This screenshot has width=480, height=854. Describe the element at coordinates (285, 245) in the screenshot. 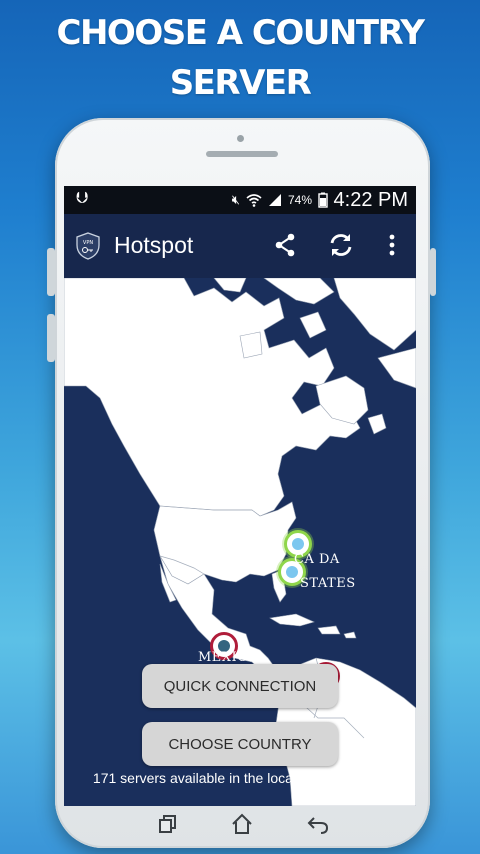

I see `share-icon` at that location.